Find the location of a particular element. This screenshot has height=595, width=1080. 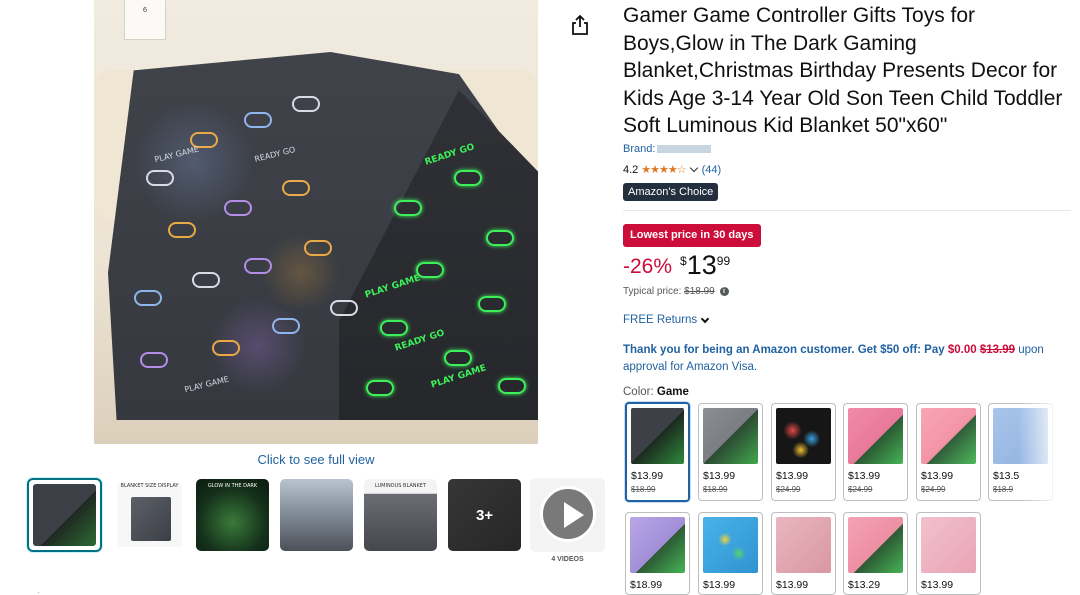

thumbnail-2: BLANKET SIZE DISPLAY is located at coordinates (149, 515).